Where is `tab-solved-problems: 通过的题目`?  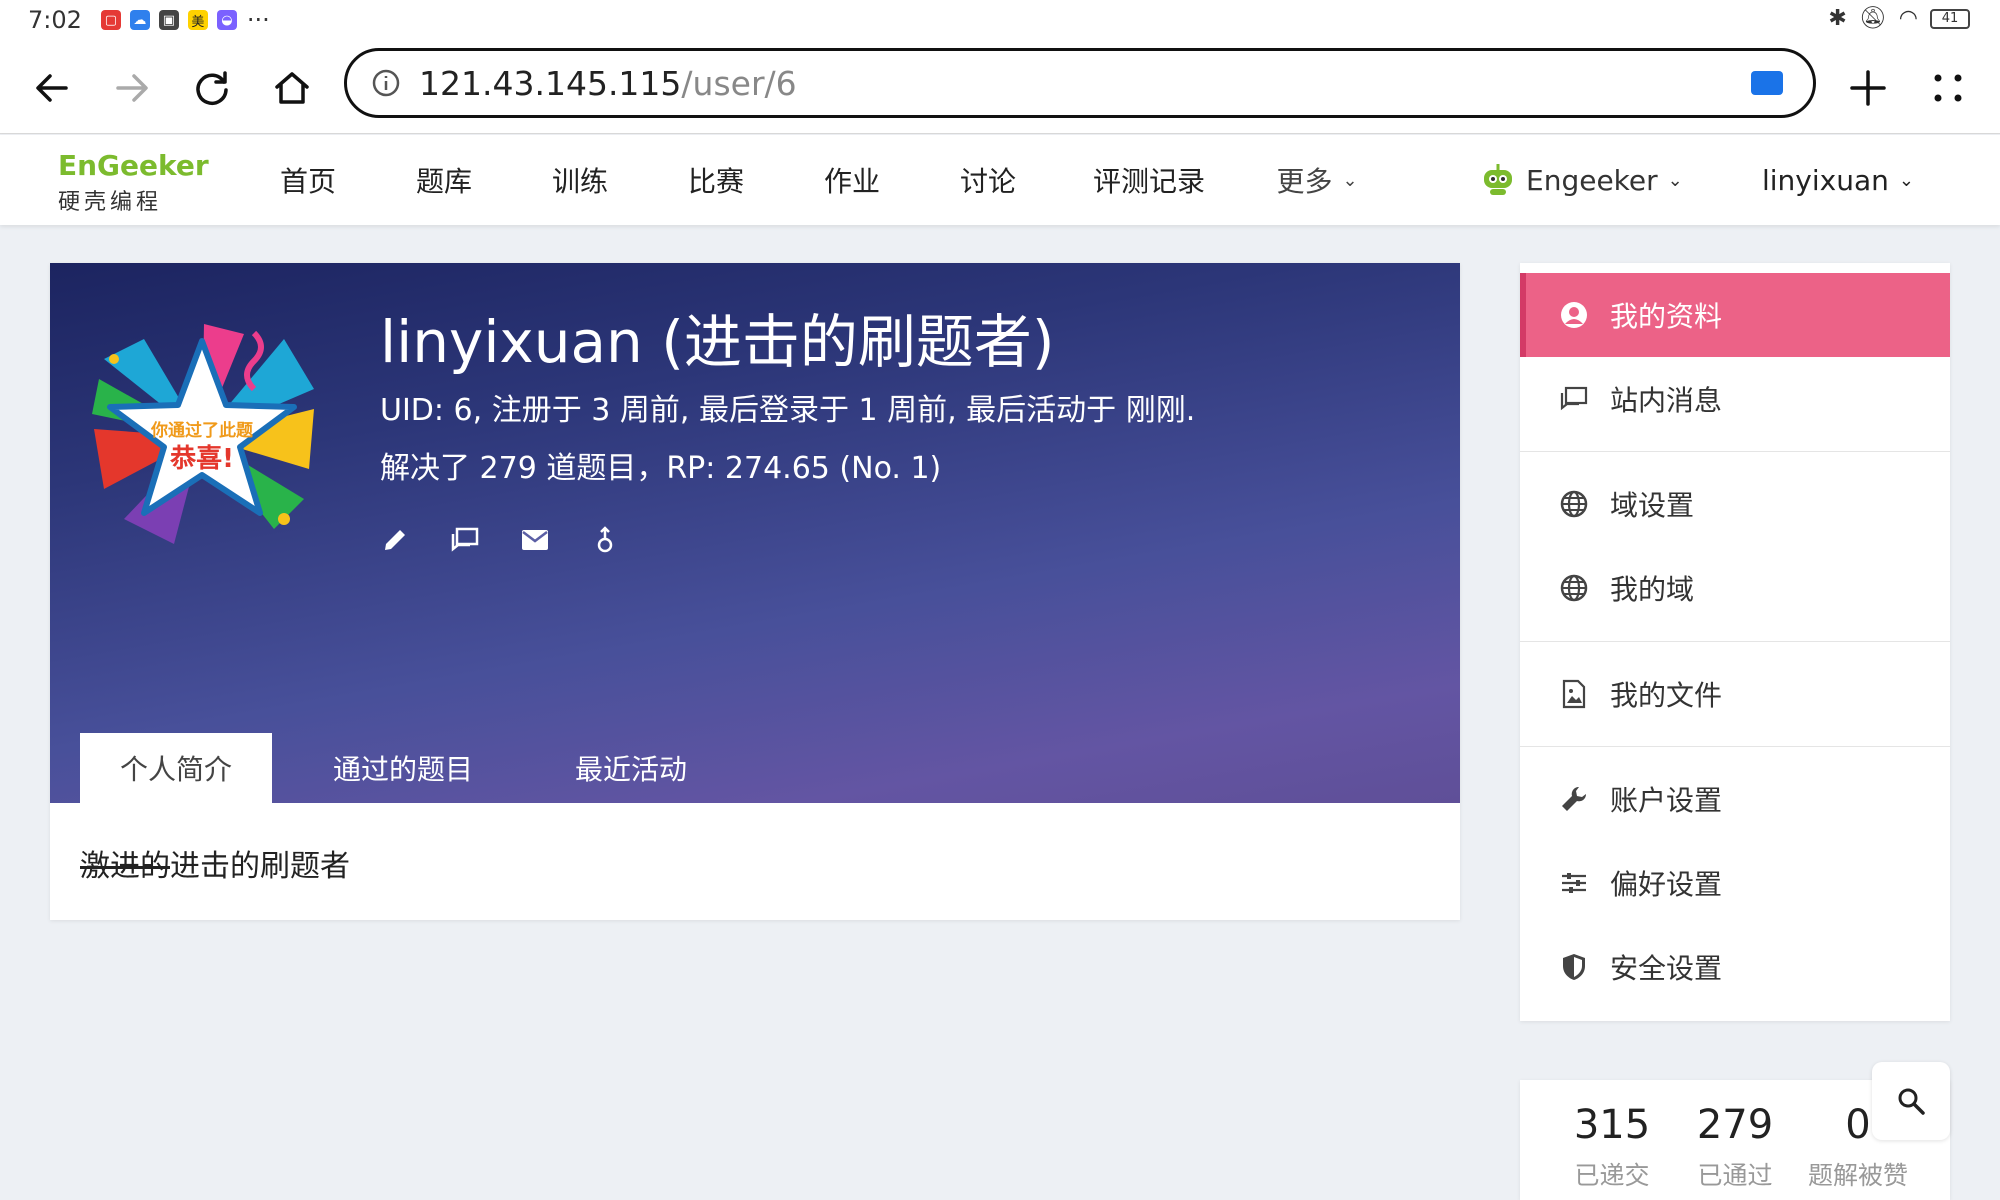
tab-solved-problems: 通过的题目 is located at coordinates (403, 768).